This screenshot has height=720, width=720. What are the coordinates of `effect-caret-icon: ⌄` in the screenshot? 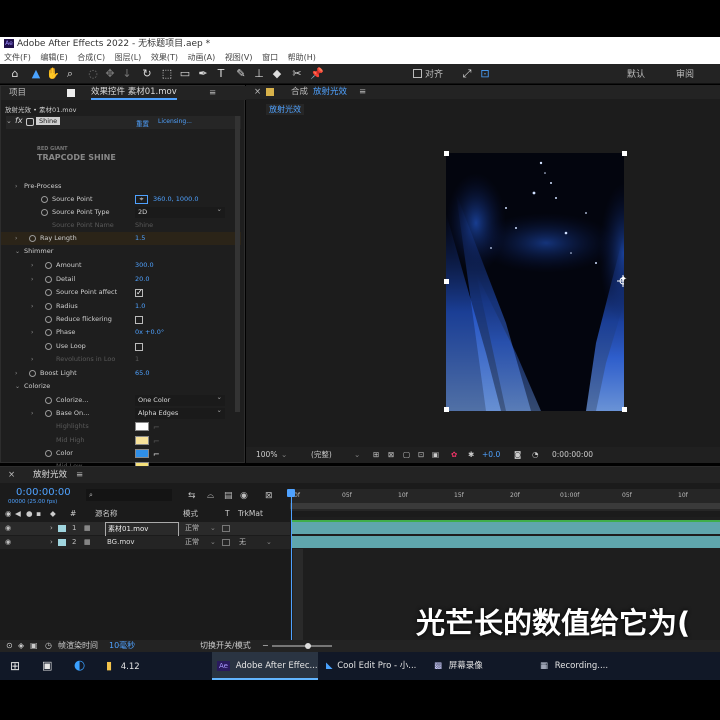 It's located at (9, 121).